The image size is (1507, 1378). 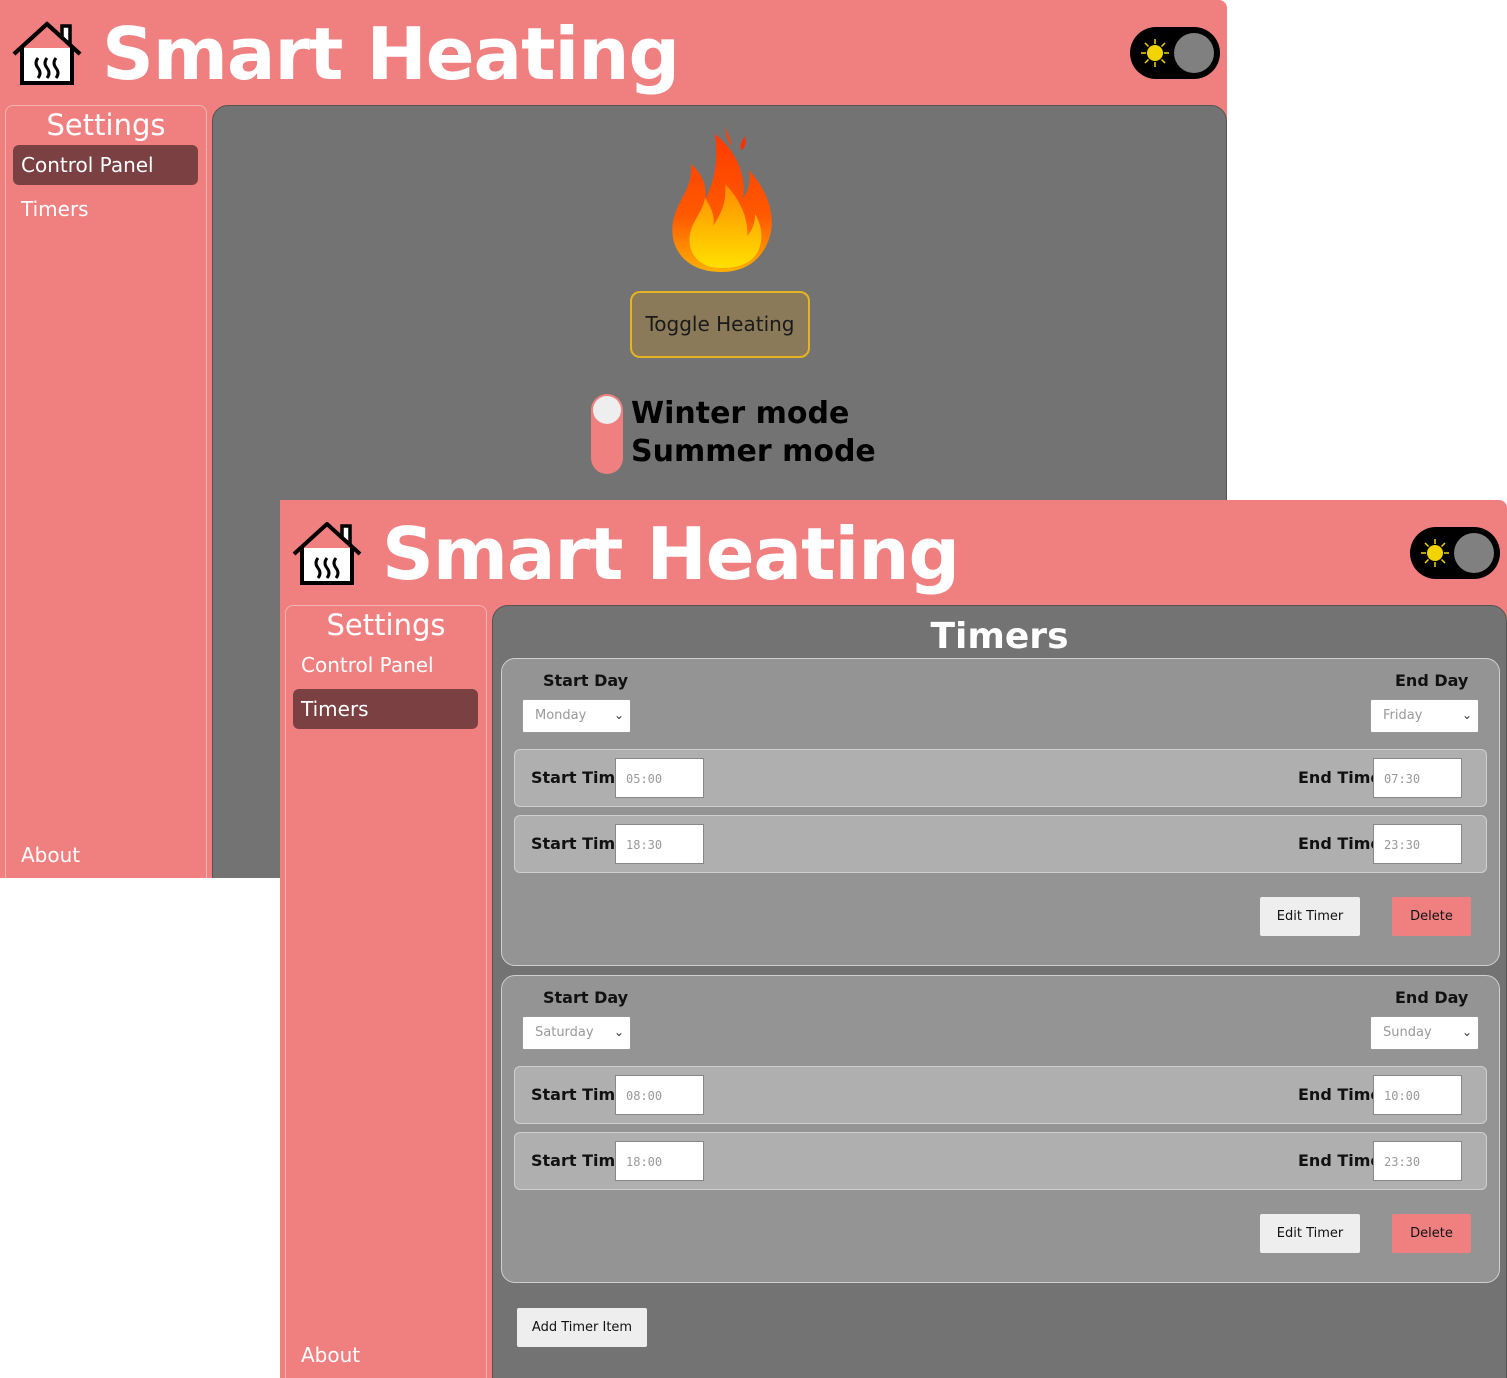 I want to click on start-day-value: Saturday, so click(x=564, y=1032).